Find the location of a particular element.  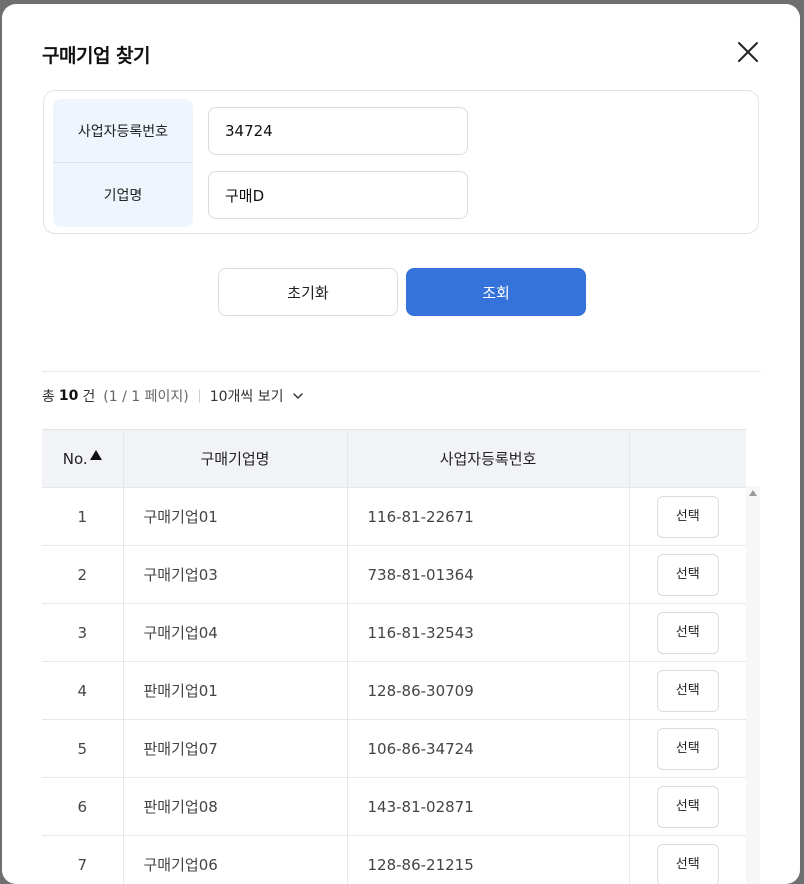

sort-ascending-icon is located at coordinates (96, 455).